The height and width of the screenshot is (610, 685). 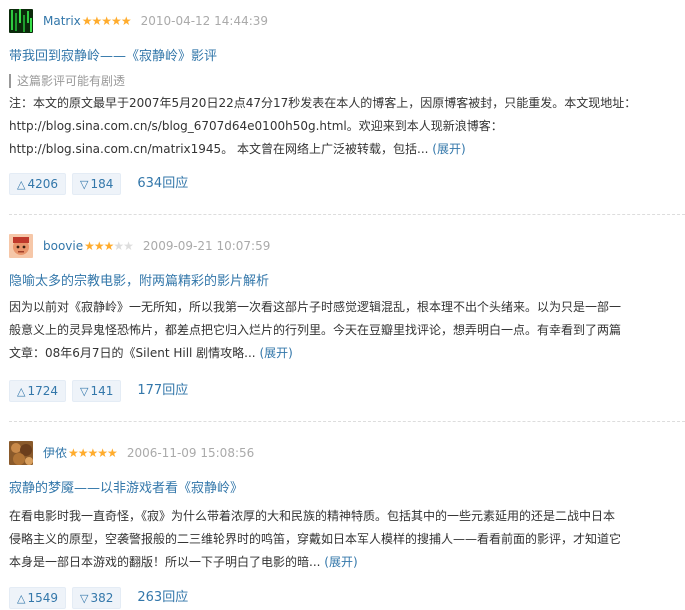 I want to click on review-actions: △ 1724 ▽ 141 177回应, so click(x=98, y=391).